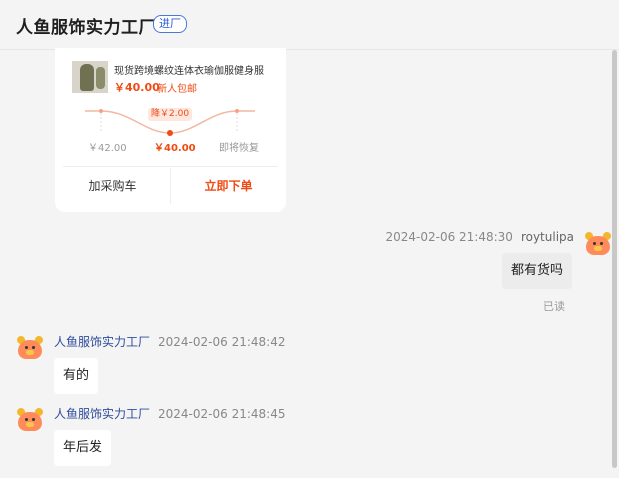 This screenshot has height=478, width=619. I want to click on sender-name: roytulipa, so click(547, 237).